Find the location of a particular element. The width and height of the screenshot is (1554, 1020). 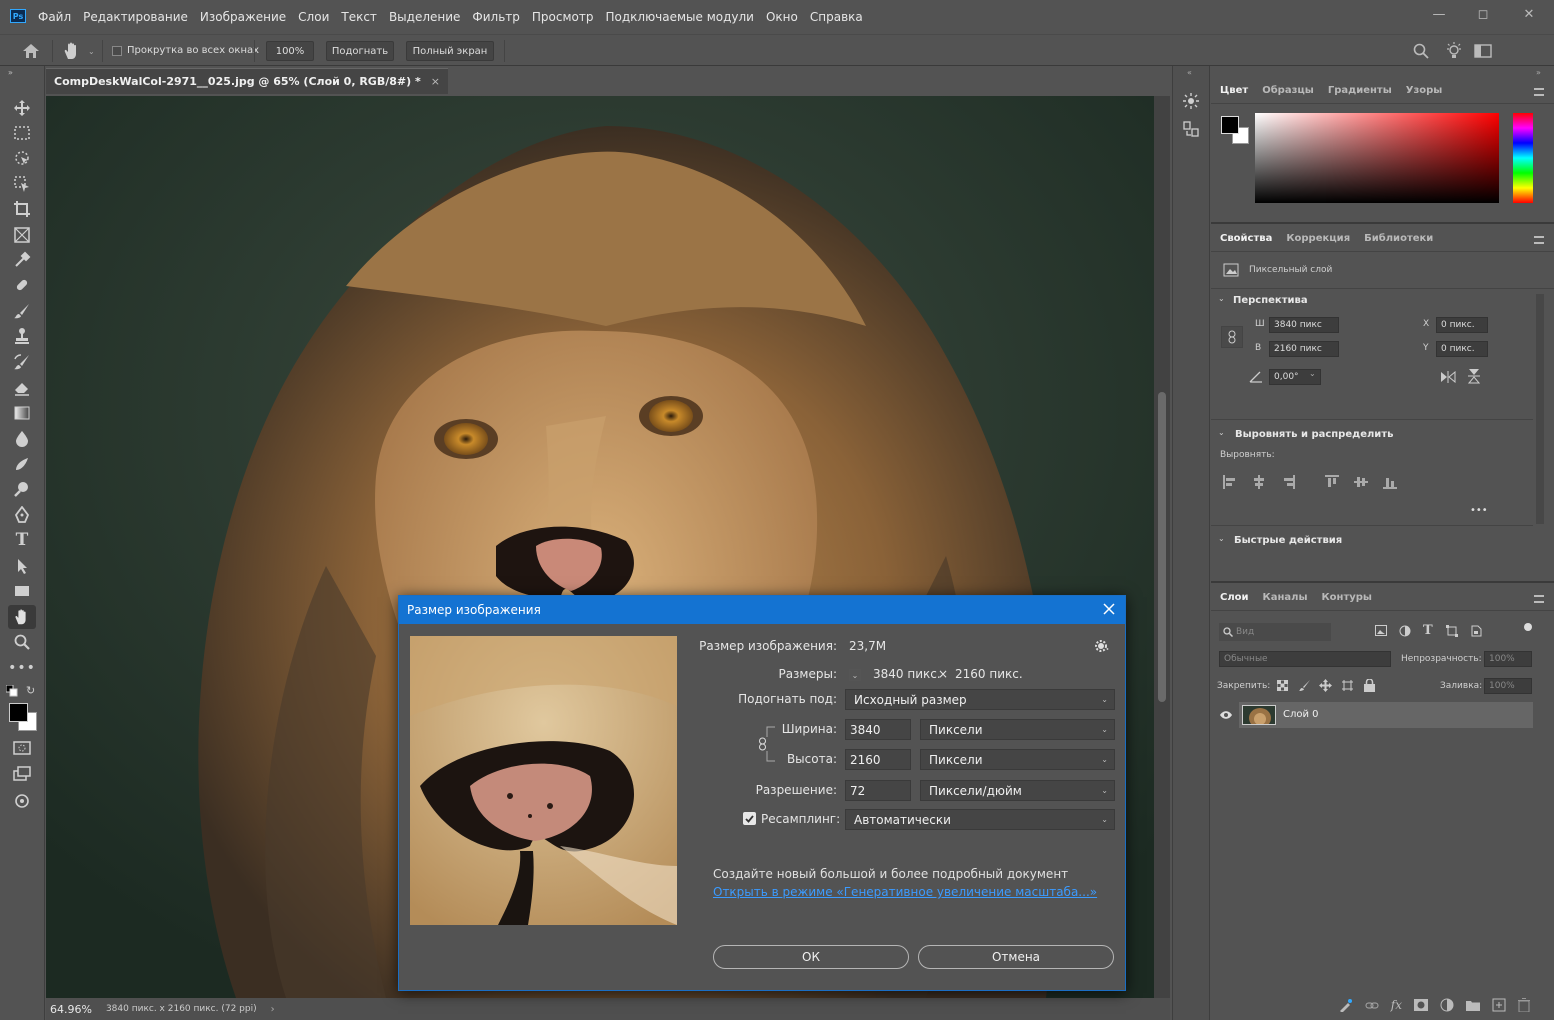

filter-shape-icon is located at coordinates (1452, 631).